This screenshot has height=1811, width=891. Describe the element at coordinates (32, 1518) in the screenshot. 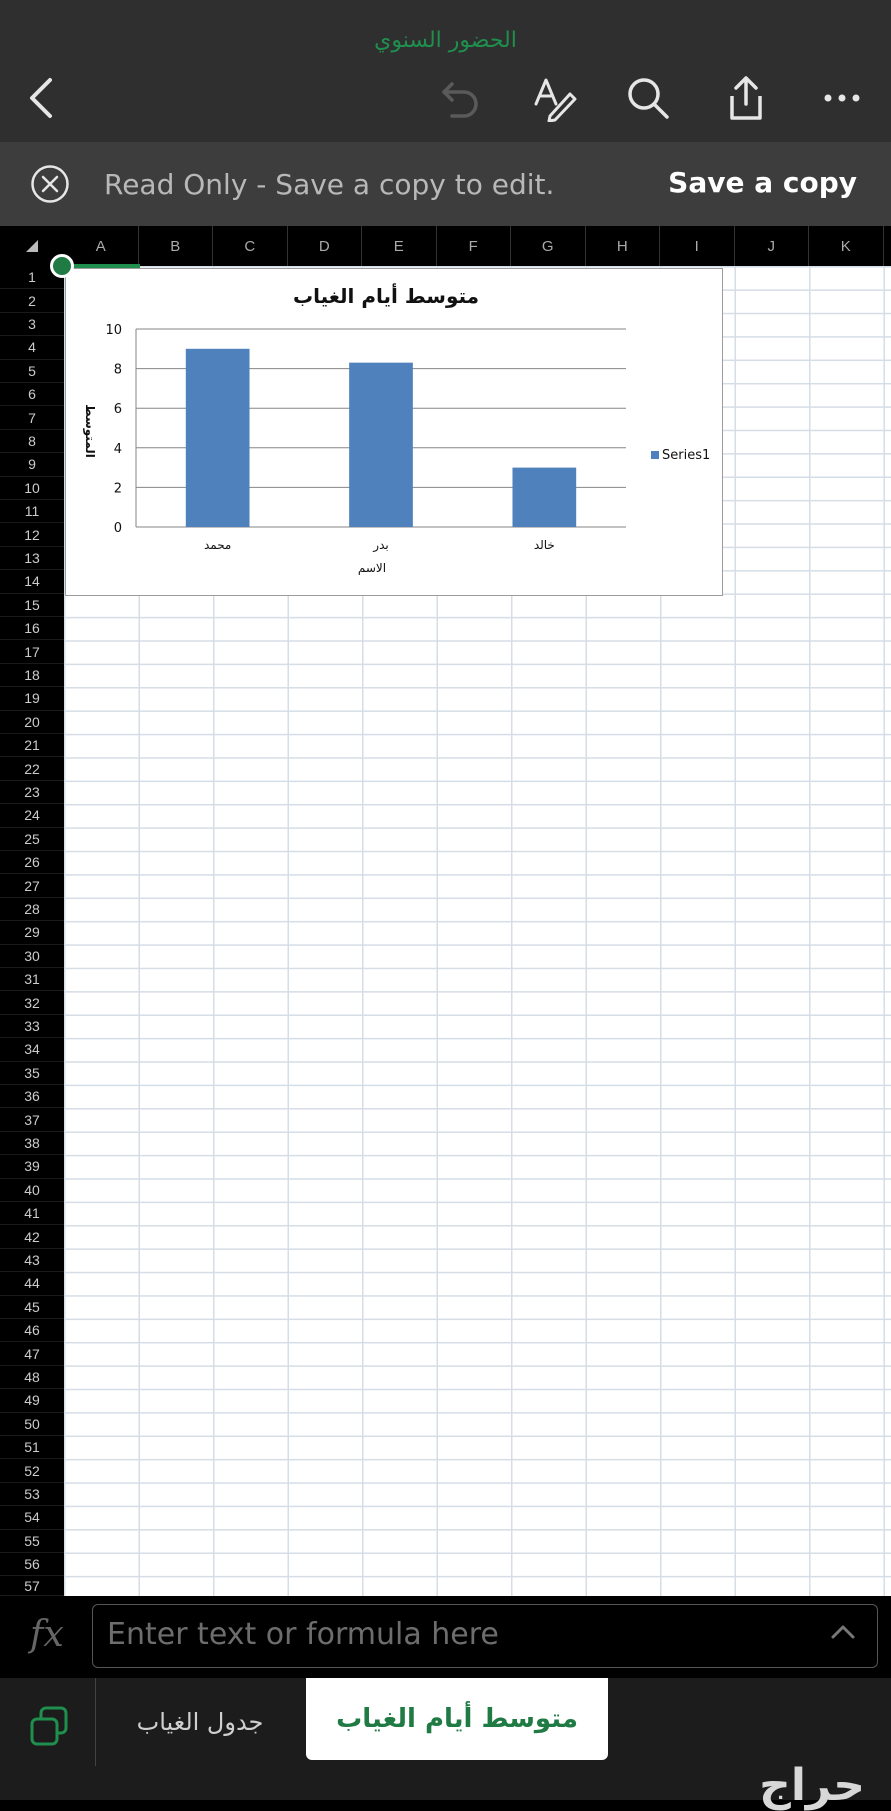

I see `row-header: 54` at that location.